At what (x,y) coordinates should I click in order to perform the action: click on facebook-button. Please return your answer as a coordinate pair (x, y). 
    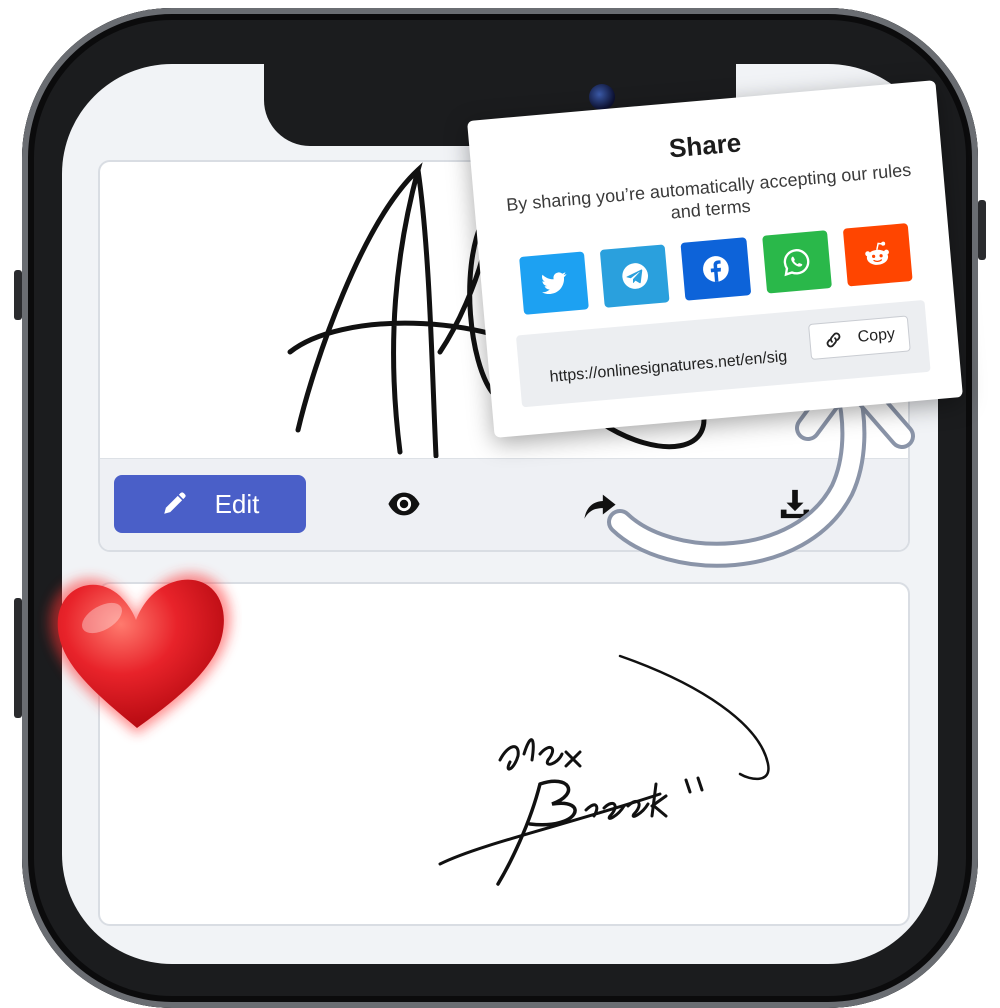
    Looking at the image, I should click on (715, 269).